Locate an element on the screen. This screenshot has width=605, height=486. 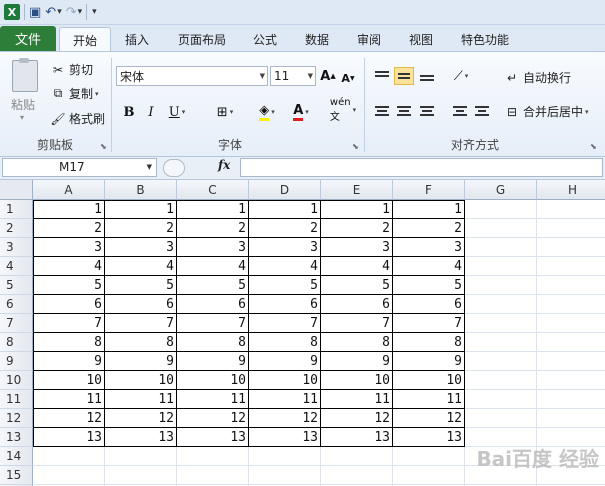
tab-page-layout: 页面布局 is located at coordinates (202, 39).